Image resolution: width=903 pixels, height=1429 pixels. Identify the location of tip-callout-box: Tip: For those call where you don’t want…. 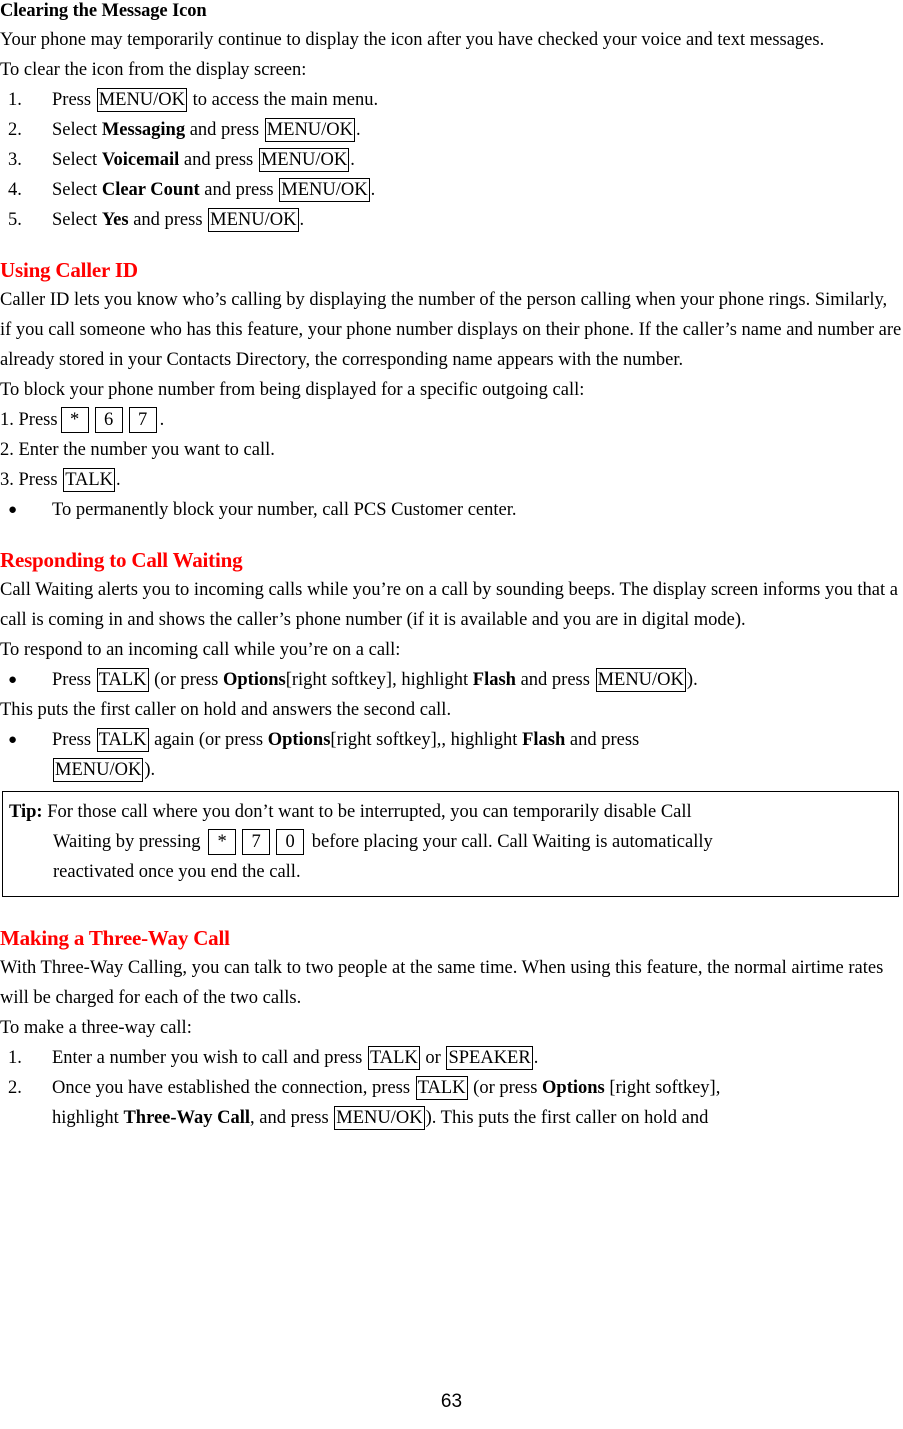
(450, 844).